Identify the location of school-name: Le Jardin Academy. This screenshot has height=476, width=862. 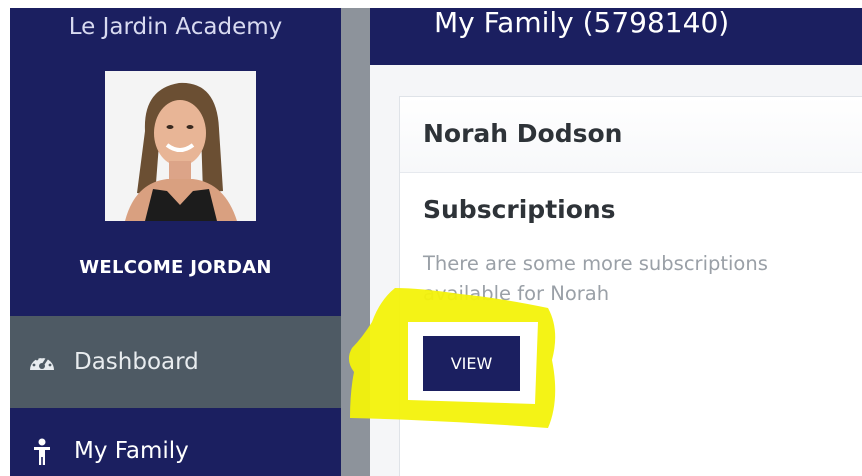
(175, 27).